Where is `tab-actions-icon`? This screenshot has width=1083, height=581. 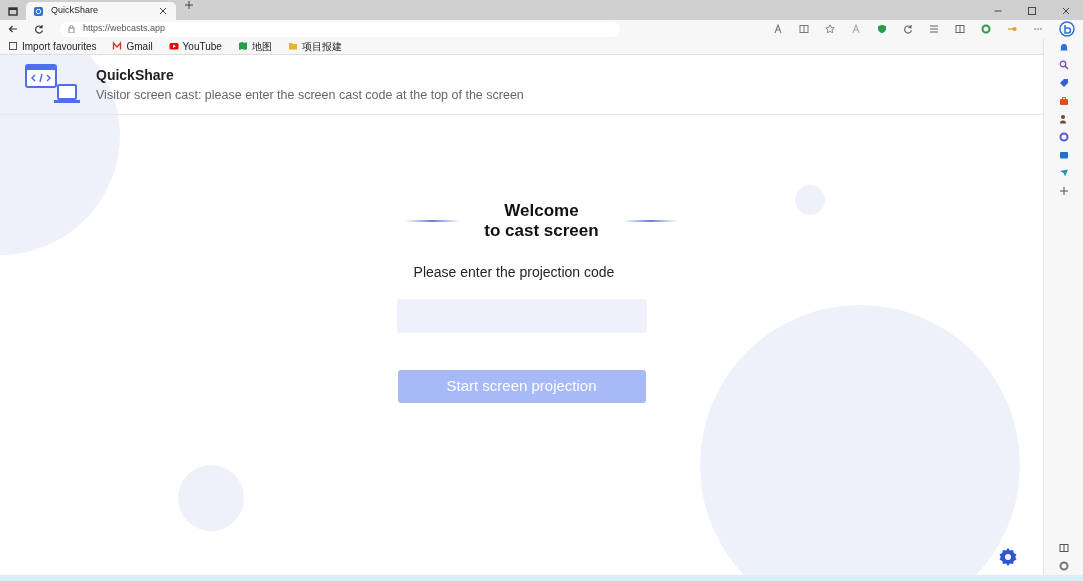 tab-actions-icon is located at coordinates (13, 11).